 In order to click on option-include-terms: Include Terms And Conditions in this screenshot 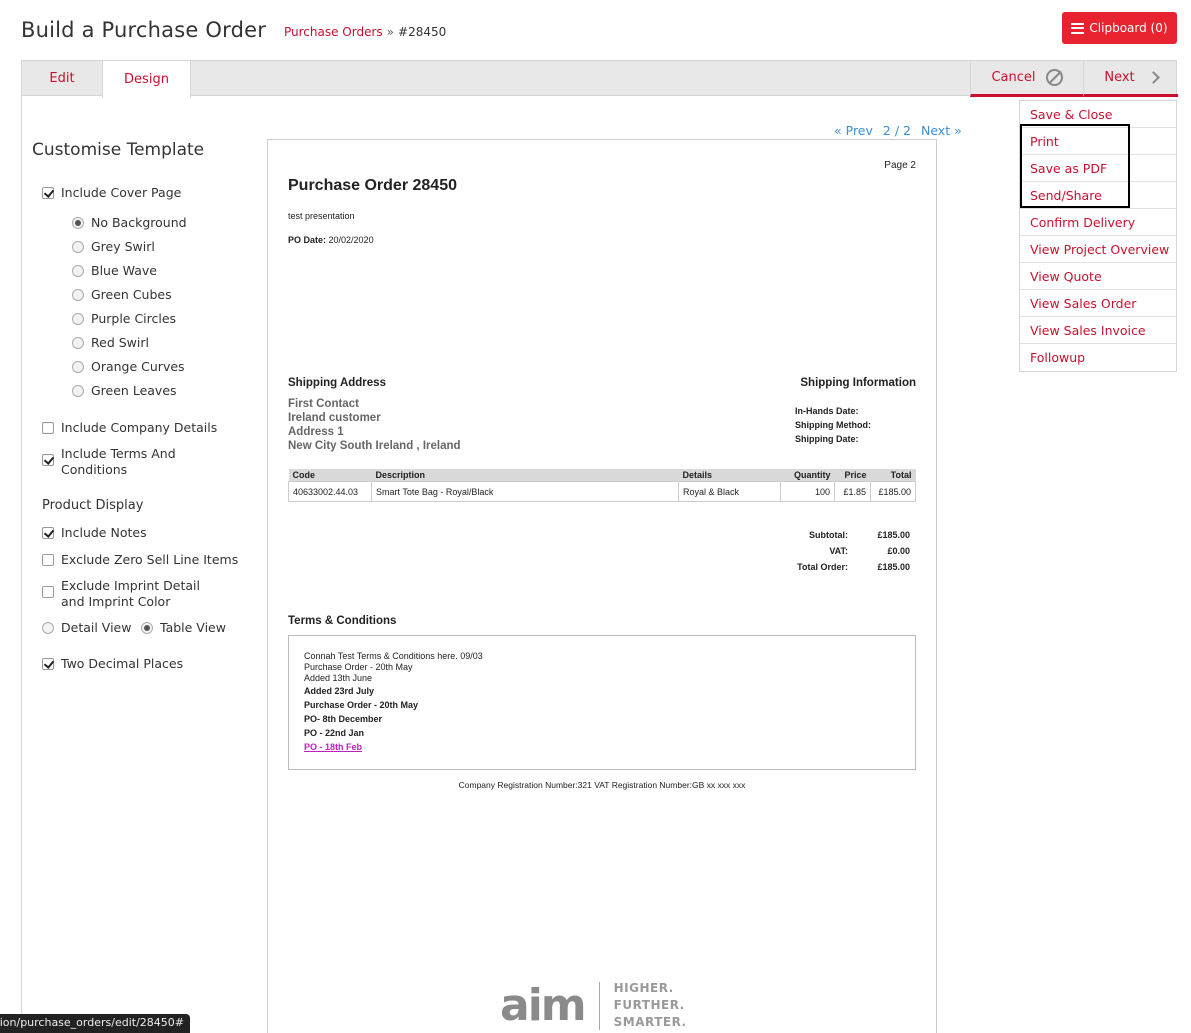, I will do `click(117, 462)`.